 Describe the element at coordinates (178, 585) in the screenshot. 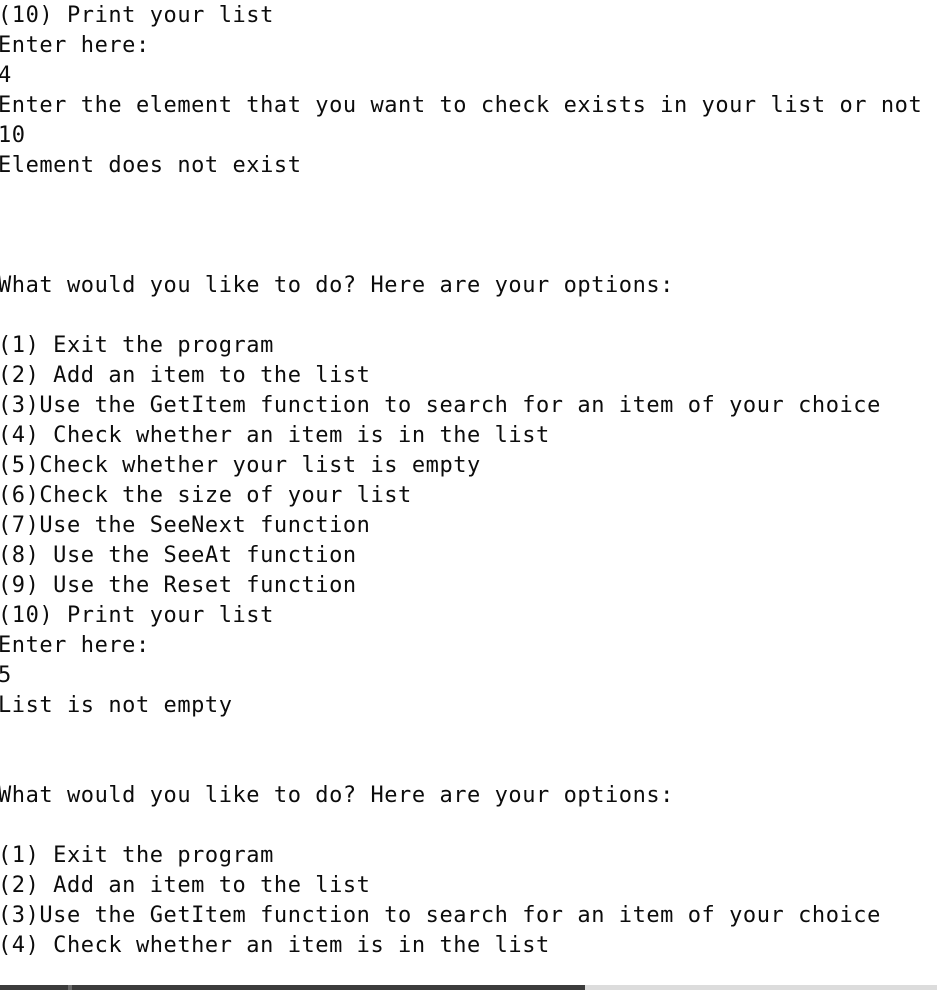

I see `console-line: (9) Use the Reset function` at that location.